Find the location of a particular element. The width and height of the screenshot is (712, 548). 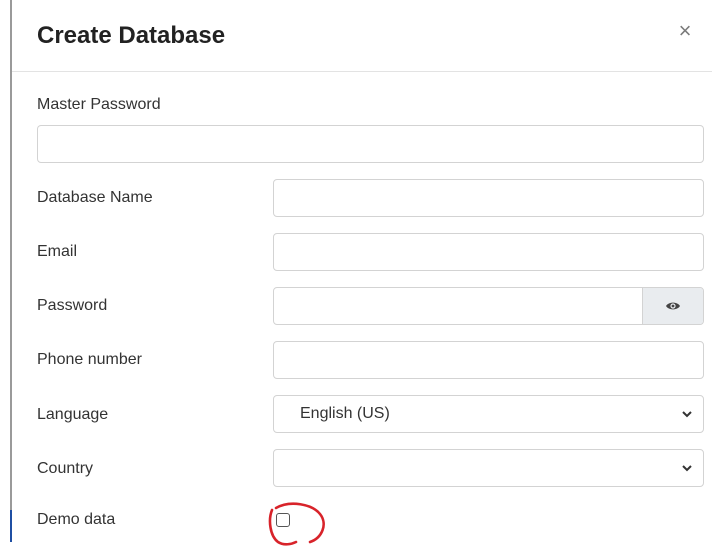

email-field-wrapper is located at coordinates (488, 252).